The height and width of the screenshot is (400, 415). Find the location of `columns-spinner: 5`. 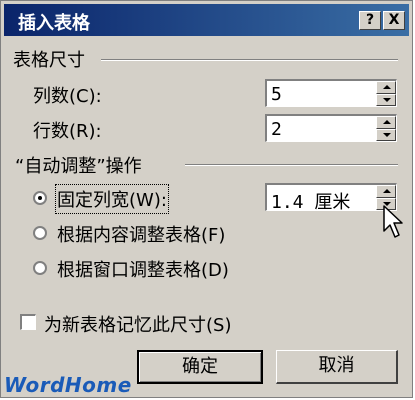

columns-spinner: 5 is located at coordinates (331, 93).